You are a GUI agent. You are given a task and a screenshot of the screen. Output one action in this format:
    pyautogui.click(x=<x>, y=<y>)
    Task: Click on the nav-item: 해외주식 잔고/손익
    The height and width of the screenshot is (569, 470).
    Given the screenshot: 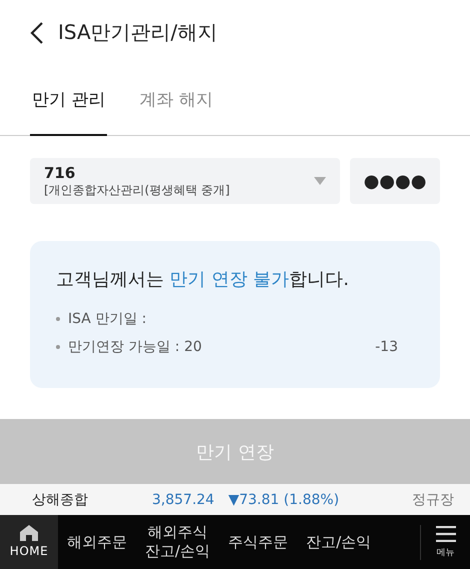 What is the action you would take?
    pyautogui.click(x=178, y=542)
    